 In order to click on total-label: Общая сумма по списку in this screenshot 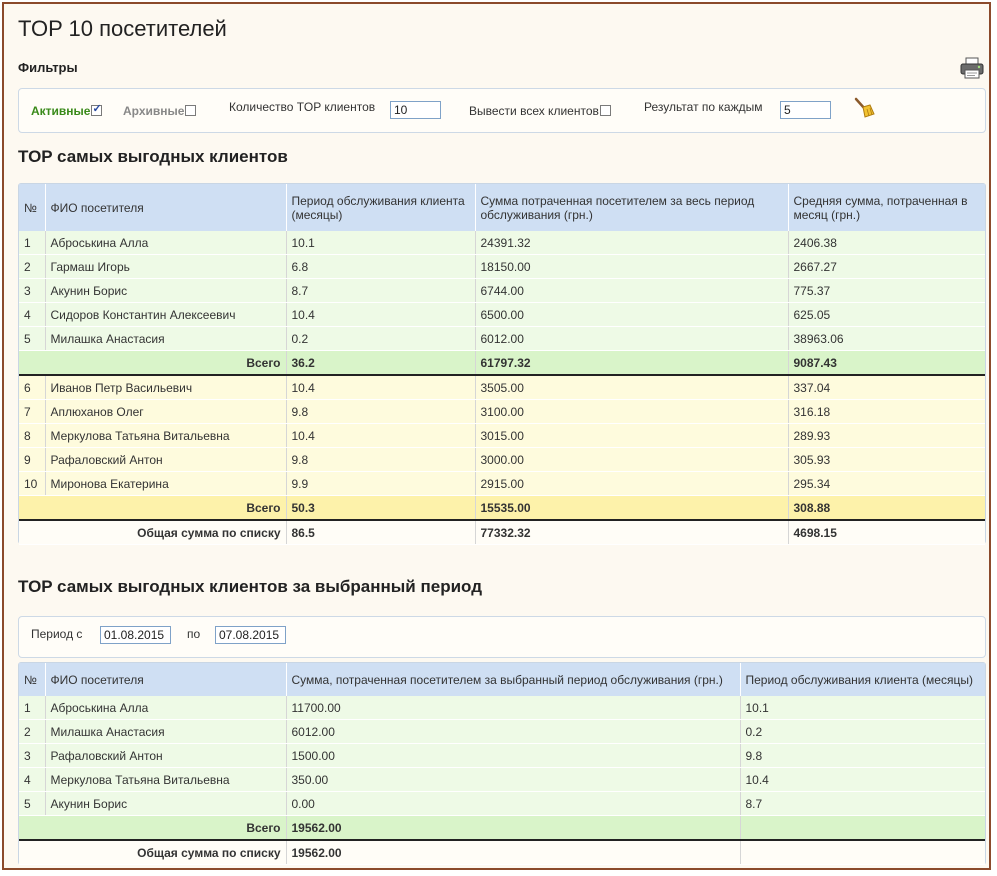, I will do `click(153, 852)`.